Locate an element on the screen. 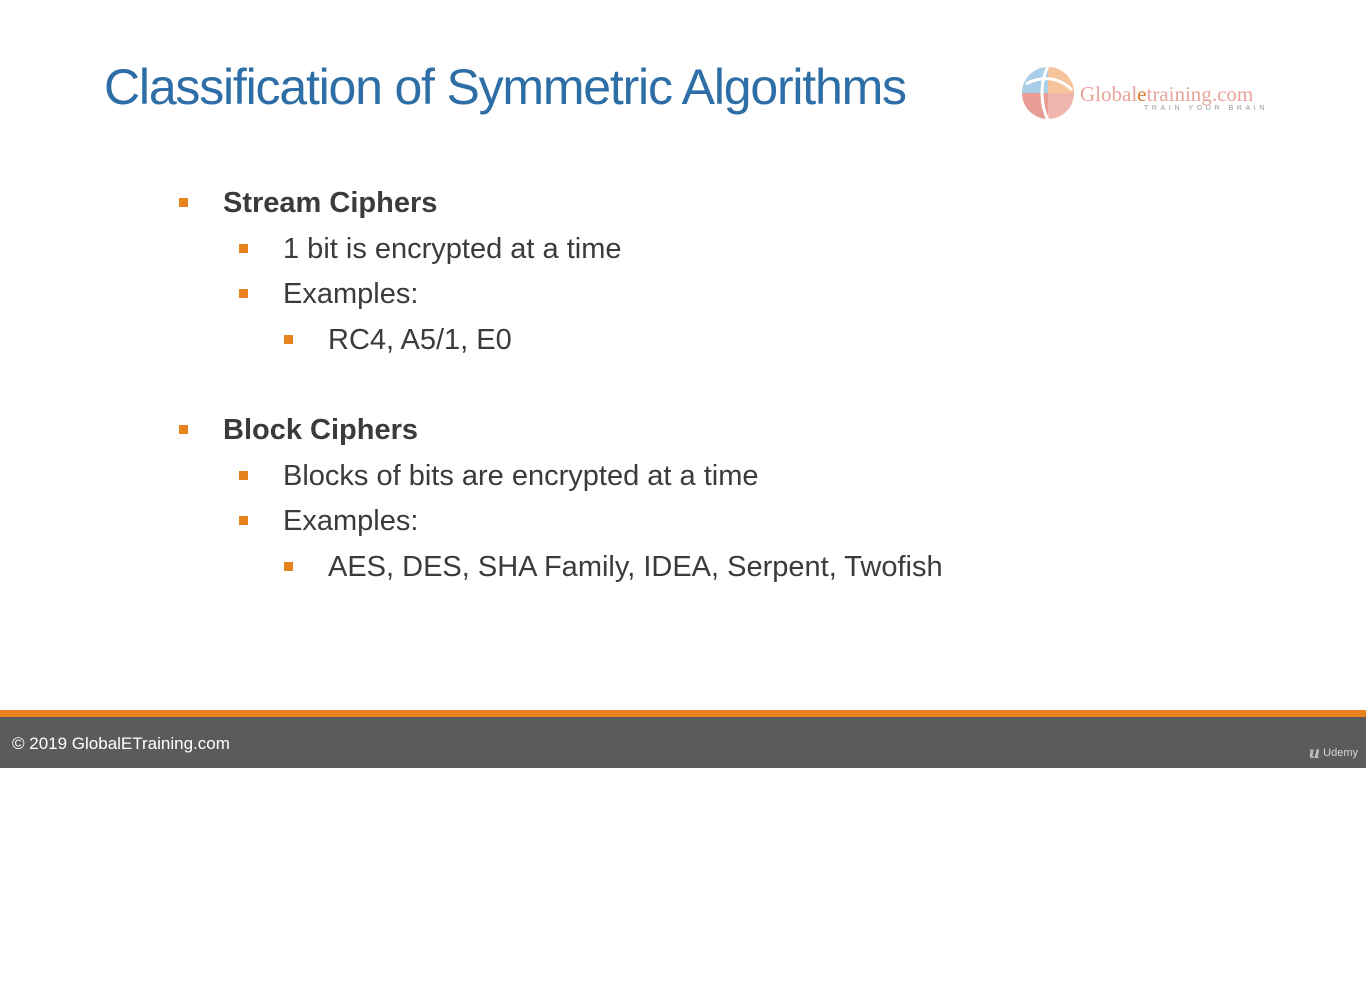 The height and width of the screenshot is (1008, 1366). bullet-stream-point-1: 1 bit is encrypted at a time is located at coordinates (430, 249).